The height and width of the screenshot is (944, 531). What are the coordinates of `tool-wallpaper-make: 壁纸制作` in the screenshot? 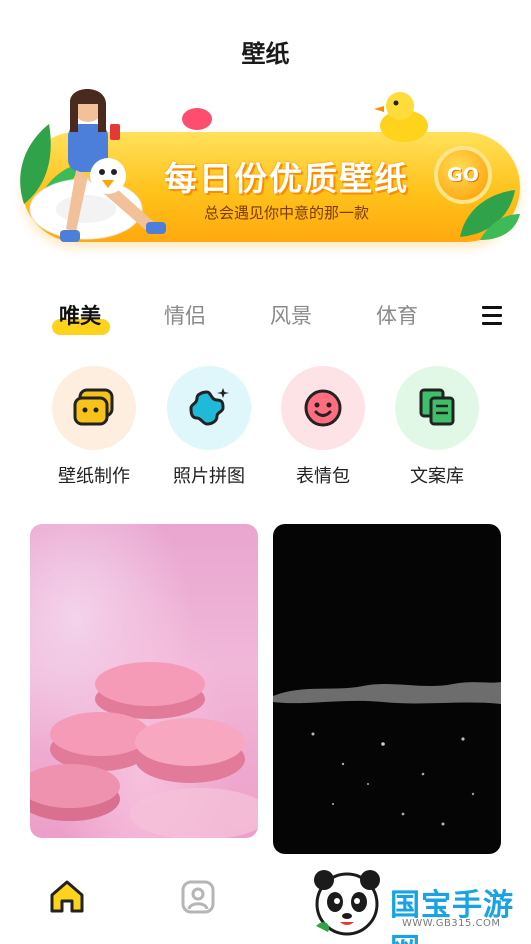 It's located at (94, 427).